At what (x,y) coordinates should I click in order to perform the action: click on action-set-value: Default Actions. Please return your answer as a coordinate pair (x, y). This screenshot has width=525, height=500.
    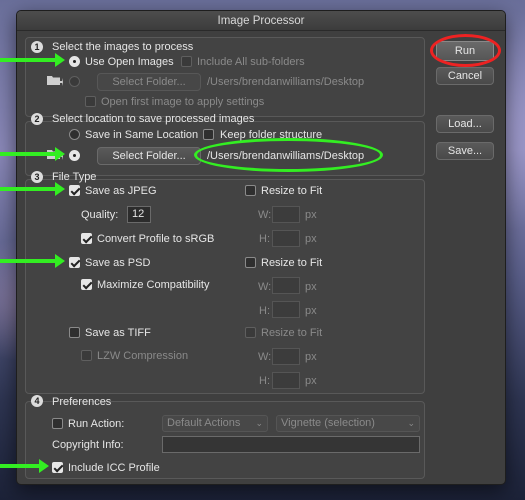
    Looking at the image, I should click on (204, 423).